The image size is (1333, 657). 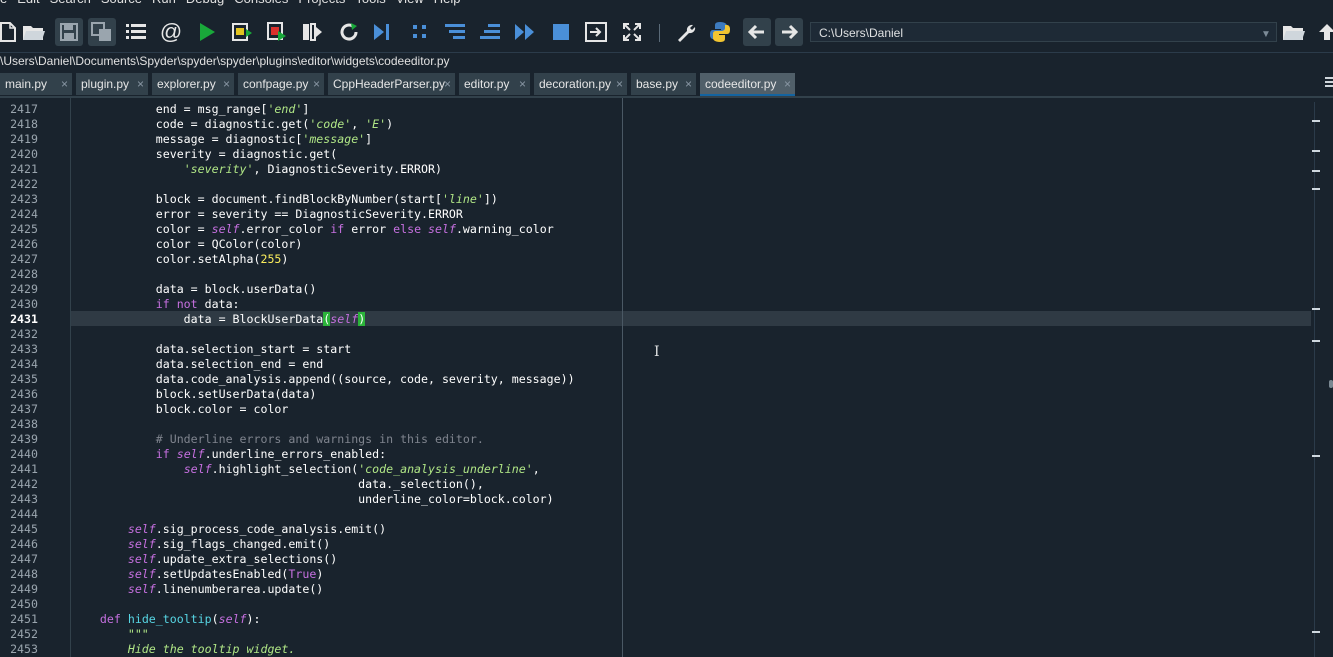 What do you see at coordinates (655, 649) in the screenshot?
I see `code-line: 2453 Hide the tooltip widget.` at bounding box center [655, 649].